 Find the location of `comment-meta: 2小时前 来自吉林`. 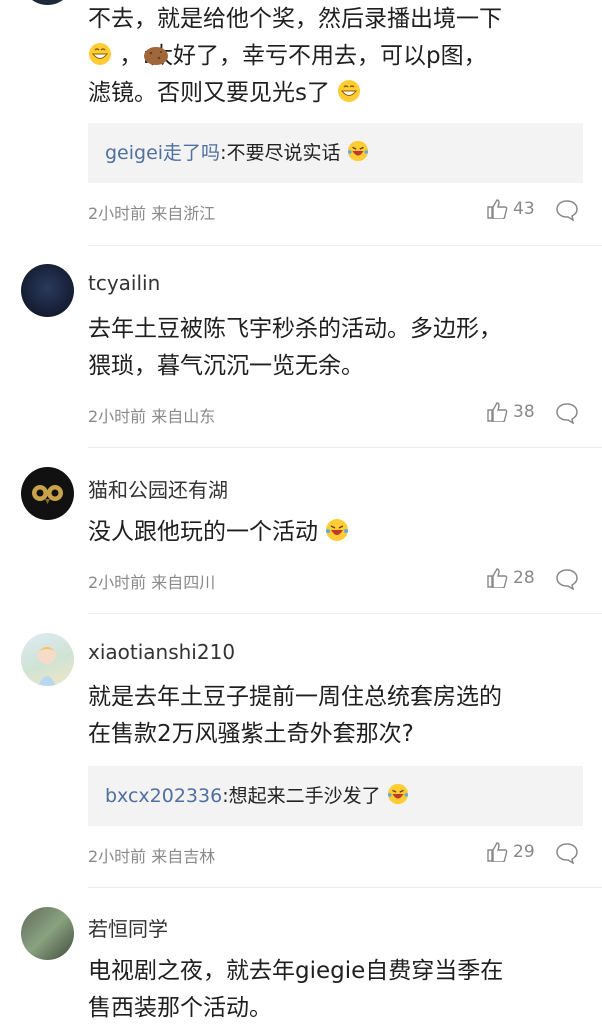

comment-meta: 2小时前 来自吉林 is located at coordinates (152, 856).